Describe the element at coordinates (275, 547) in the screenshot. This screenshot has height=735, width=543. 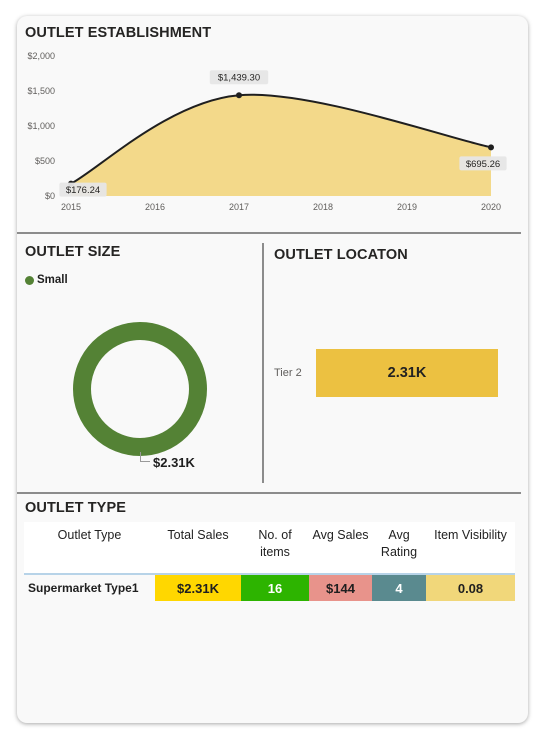
I see `column-header: No. of items` at that location.